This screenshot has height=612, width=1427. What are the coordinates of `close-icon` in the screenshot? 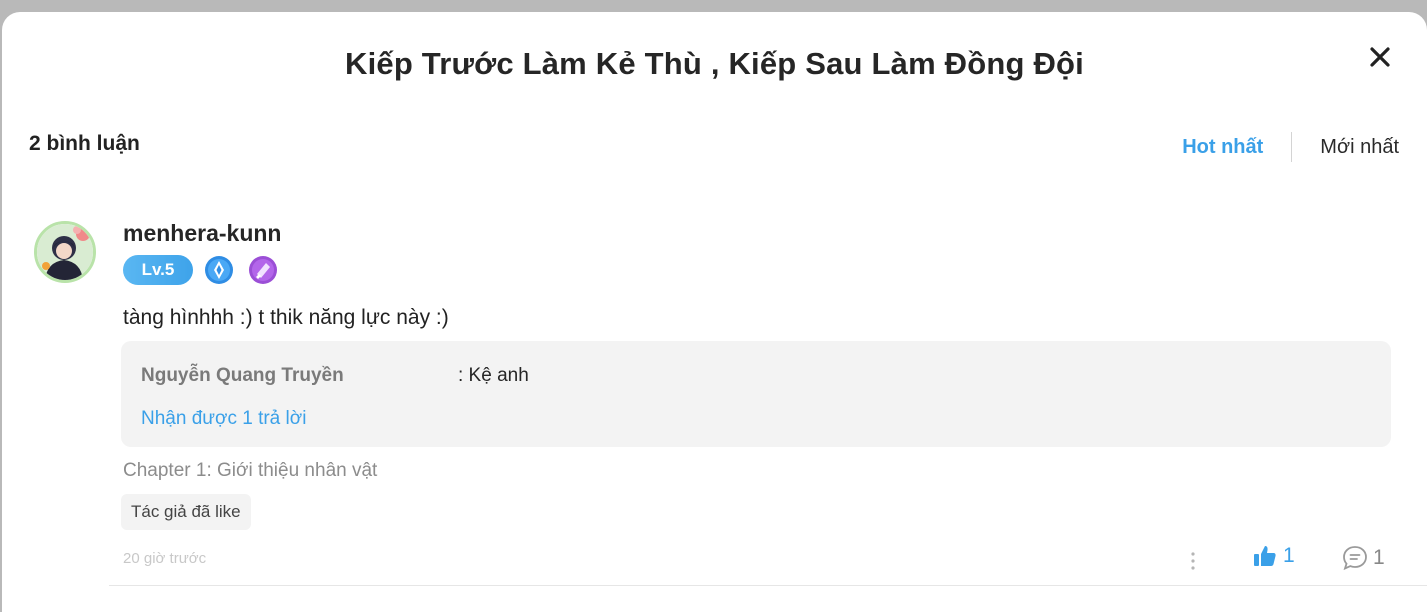 It's located at (1380, 57).